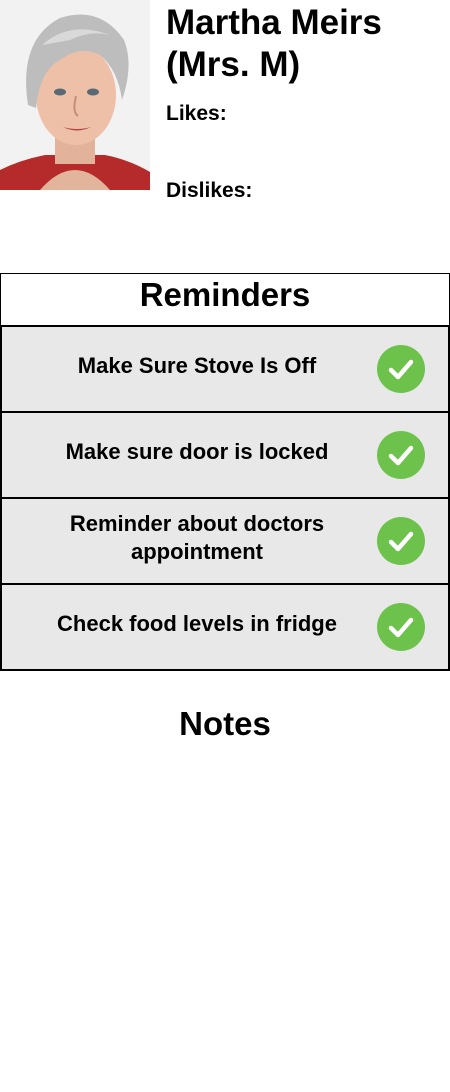 Image resolution: width=450 pixels, height=1092 pixels. I want to click on reminders-title: Reminders, so click(225, 300).